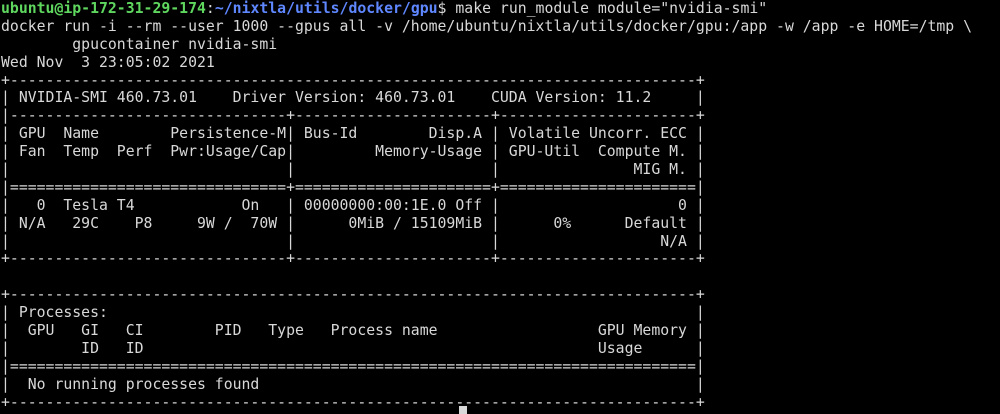 Image resolution: width=1000 pixels, height=414 pixels. I want to click on output-line-docker-command-cont: gpucontainer nvidia-smi, so click(139, 44).